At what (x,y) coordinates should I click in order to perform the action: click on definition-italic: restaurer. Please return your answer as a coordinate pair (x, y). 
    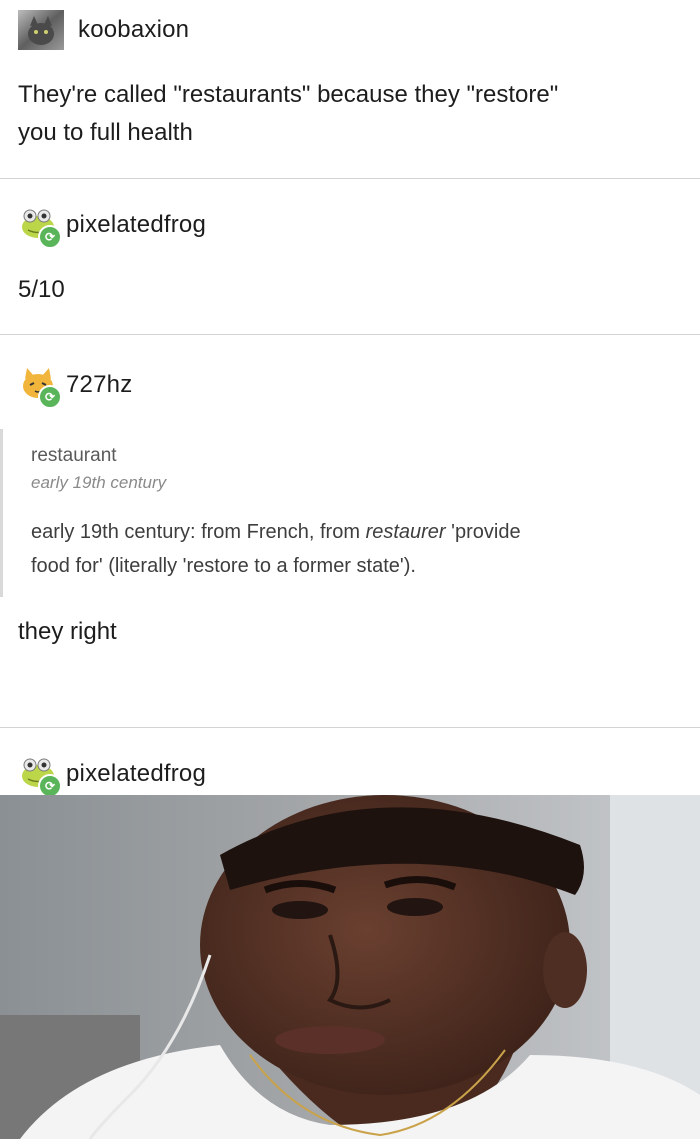
    Looking at the image, I should click on (405, 532).